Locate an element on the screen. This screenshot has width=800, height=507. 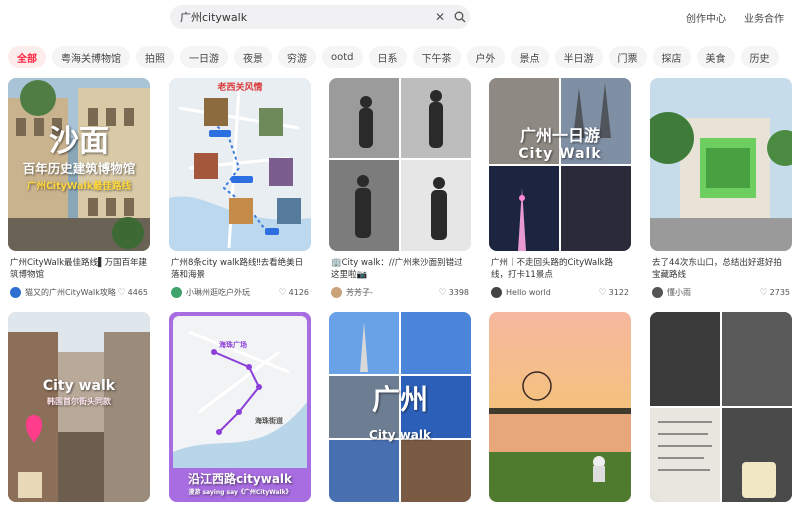
note-cover-image: 广州一日游 City Walk is located at coordinates (560, 164).